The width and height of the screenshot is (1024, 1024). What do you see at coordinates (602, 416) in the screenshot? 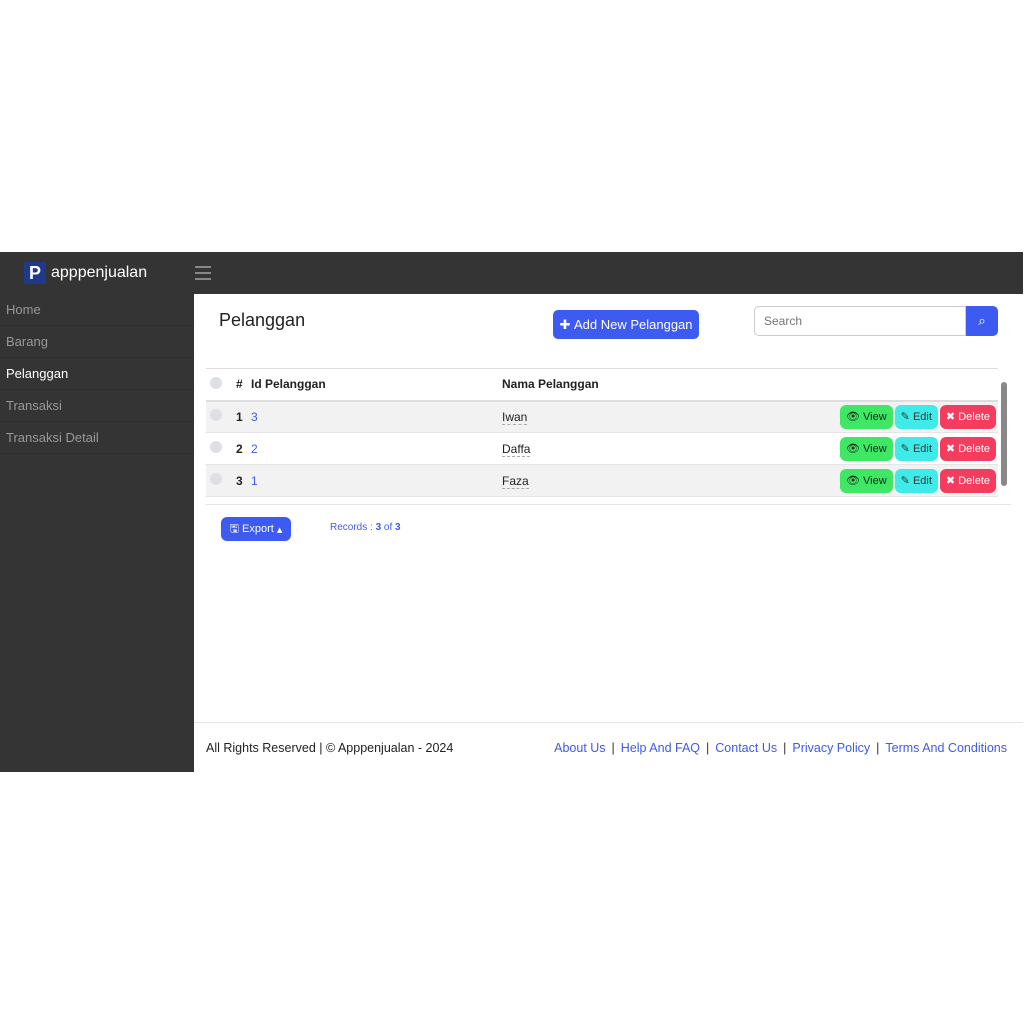
I see `table-row: 1 3 Iwan 👁 View ✎ Edit ✖ Delete` at bounding box center [602, 416].